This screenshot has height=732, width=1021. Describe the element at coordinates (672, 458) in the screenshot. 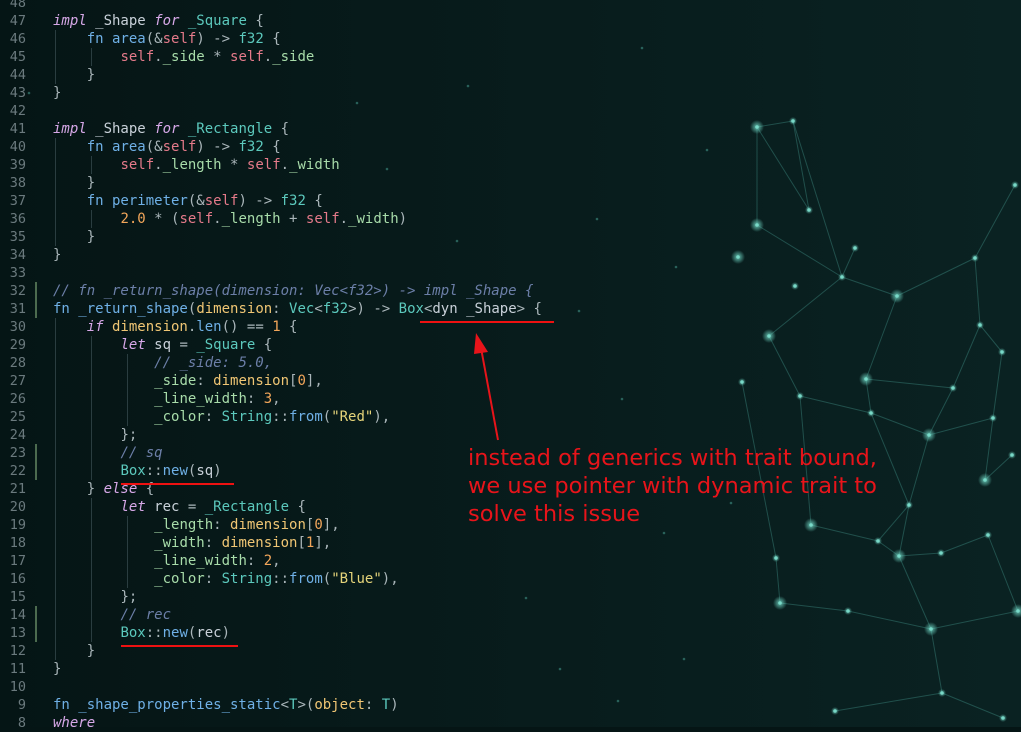

I see `annotation-line-1: instead of generics with trait bound,` at that location.